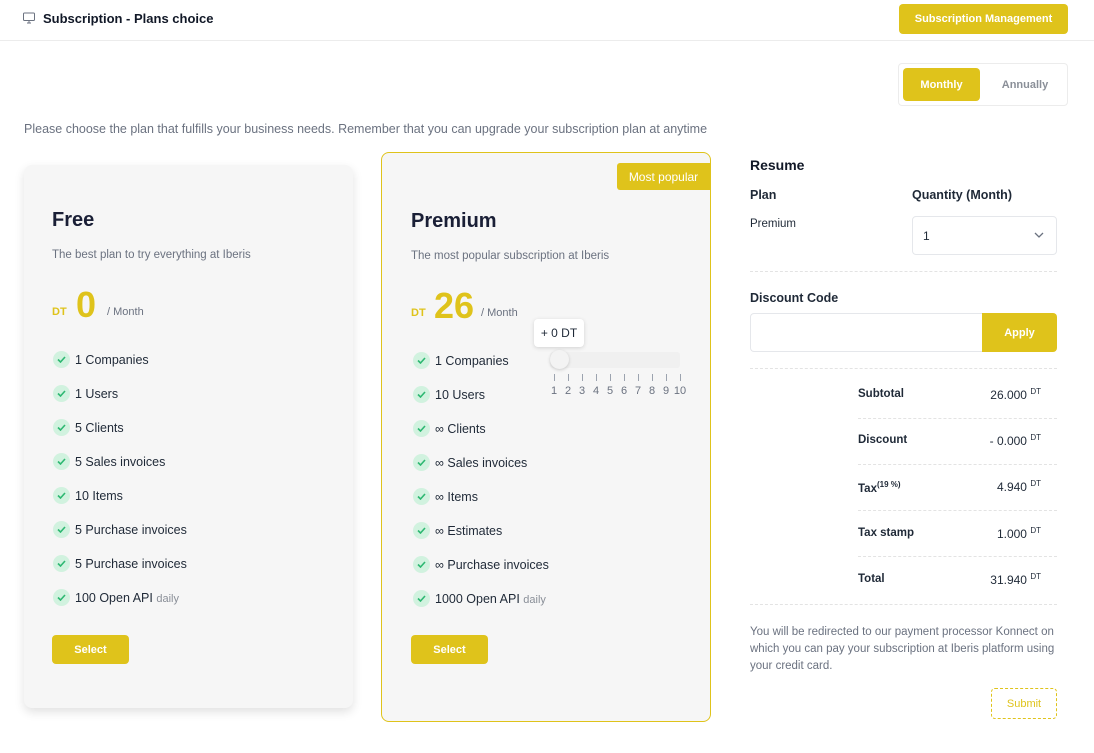 The height and width of the screenshot is (753, 1094). I want to click on discount-code-input, so click(866, 332).